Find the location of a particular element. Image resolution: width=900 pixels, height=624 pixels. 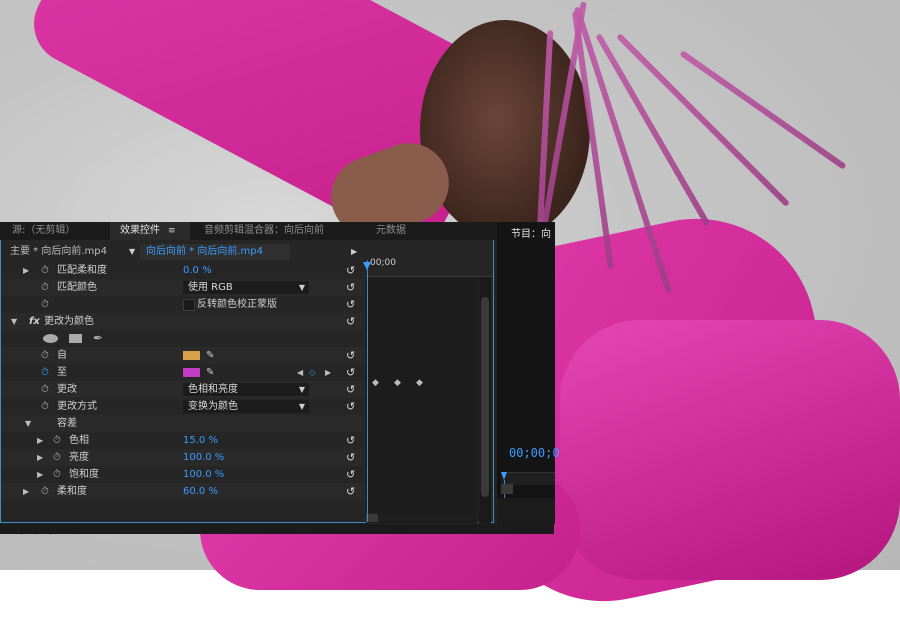

add-keyframe-icon: ◇ is located at coordinates (312, 372).